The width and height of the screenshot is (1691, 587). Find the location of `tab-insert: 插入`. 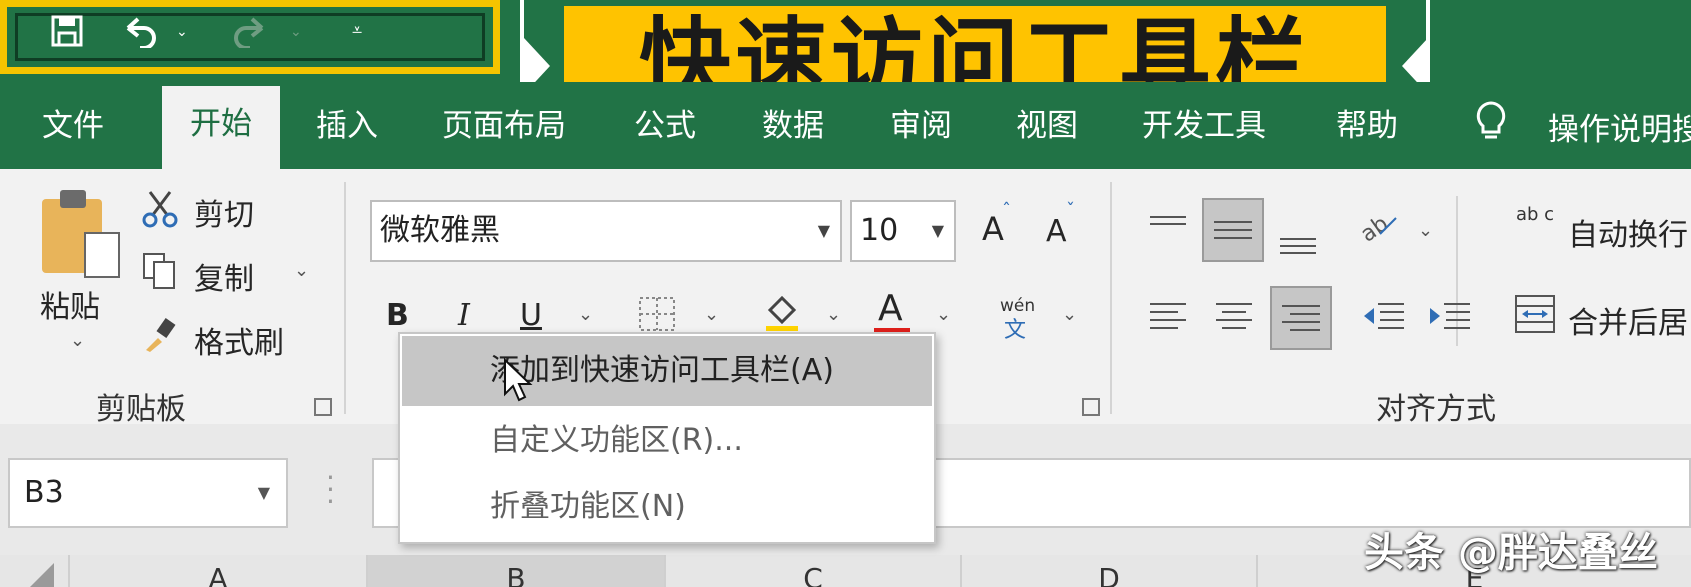

tab-insert: 插入 is located at coordinates (347, 126).